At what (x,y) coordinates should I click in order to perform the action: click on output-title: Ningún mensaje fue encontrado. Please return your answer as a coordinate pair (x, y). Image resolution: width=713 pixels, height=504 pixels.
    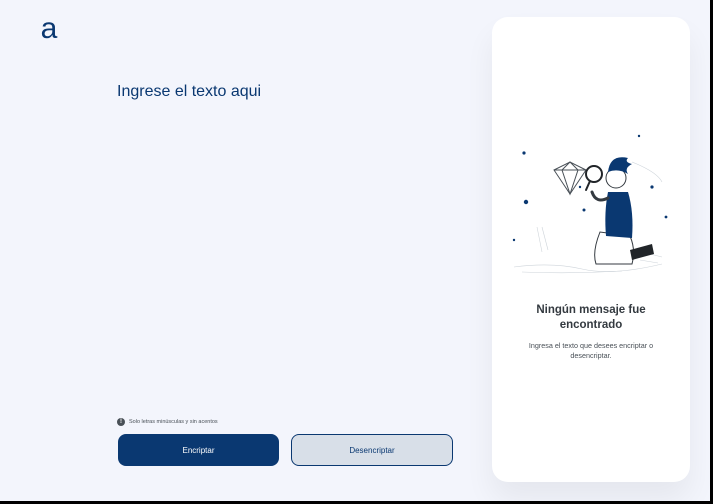
    Looking at the image, I should click on (591, 317).